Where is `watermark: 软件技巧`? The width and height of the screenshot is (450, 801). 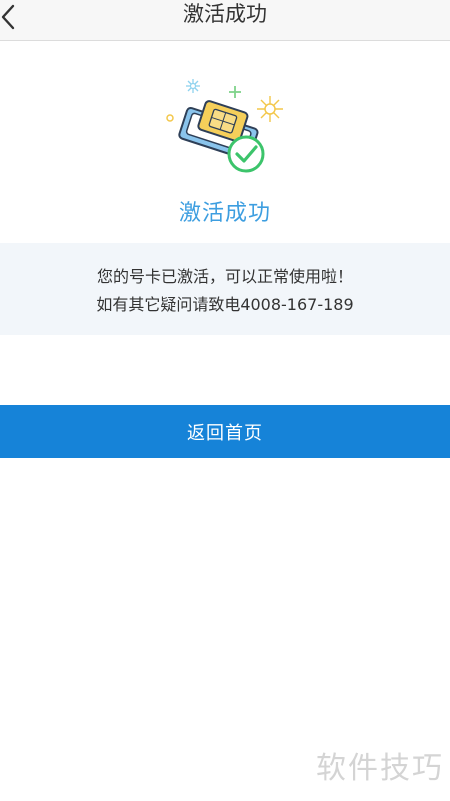 watermark: 软件技巧 is located at coordinates (380, 768).